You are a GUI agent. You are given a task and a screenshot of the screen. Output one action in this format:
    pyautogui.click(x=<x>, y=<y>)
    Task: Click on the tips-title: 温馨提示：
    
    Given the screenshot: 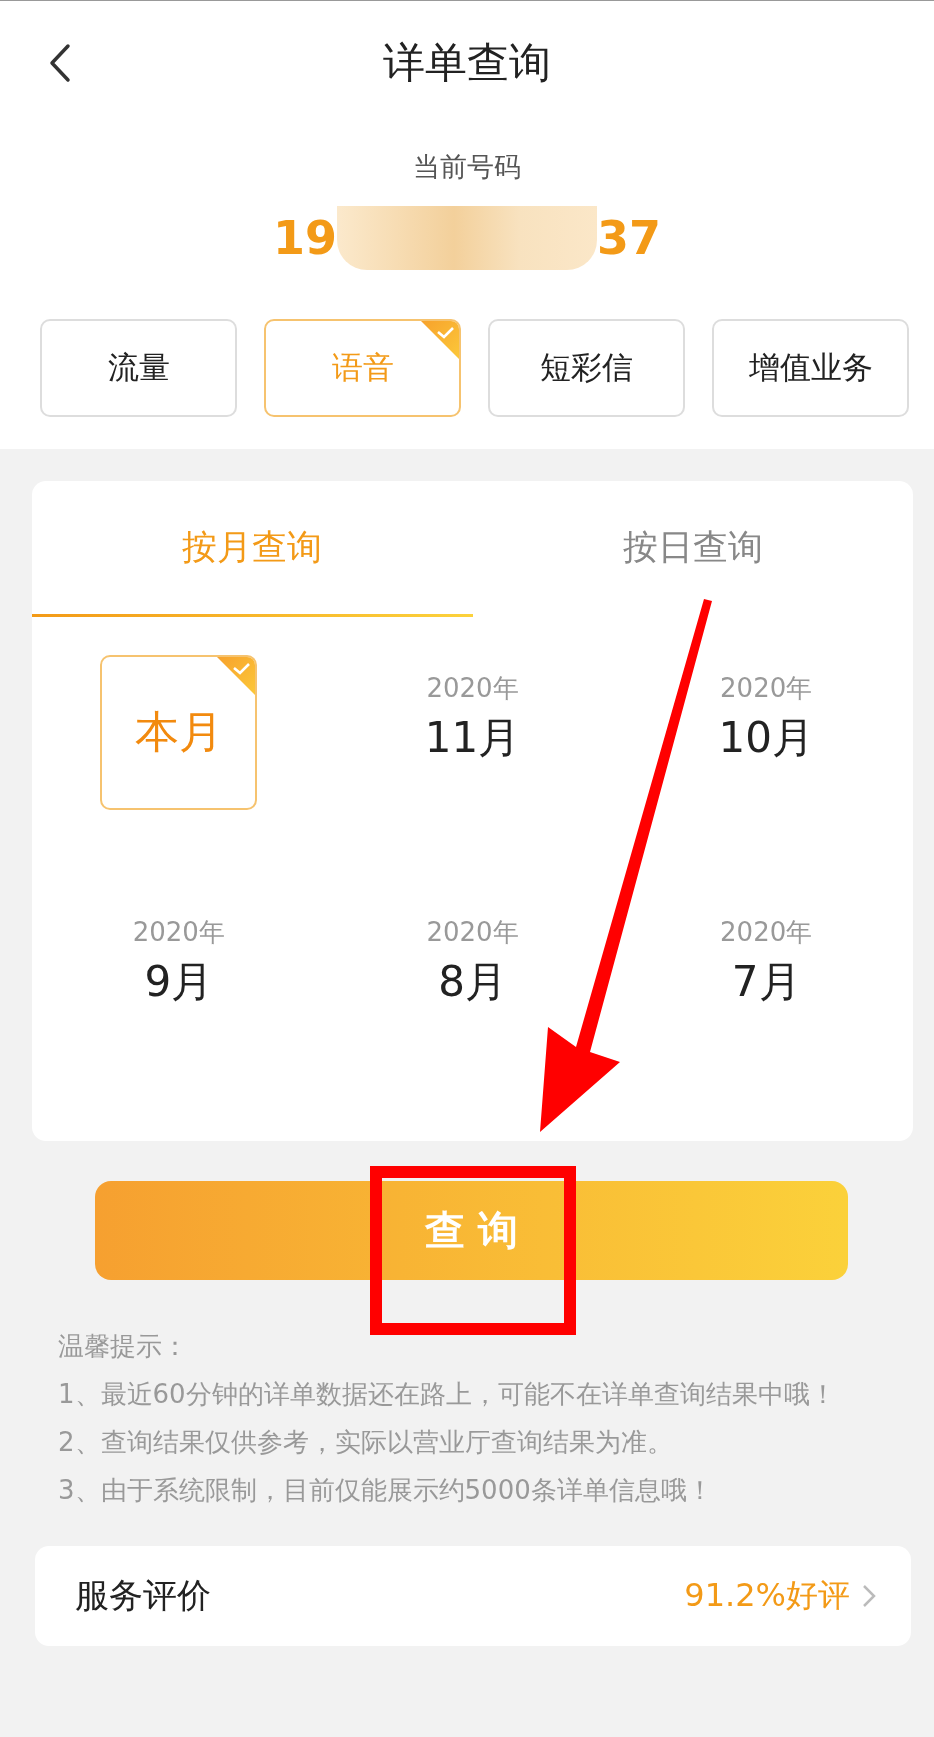 What is the action you would take?
    pyautogui.click(x=123, y=1346)
    